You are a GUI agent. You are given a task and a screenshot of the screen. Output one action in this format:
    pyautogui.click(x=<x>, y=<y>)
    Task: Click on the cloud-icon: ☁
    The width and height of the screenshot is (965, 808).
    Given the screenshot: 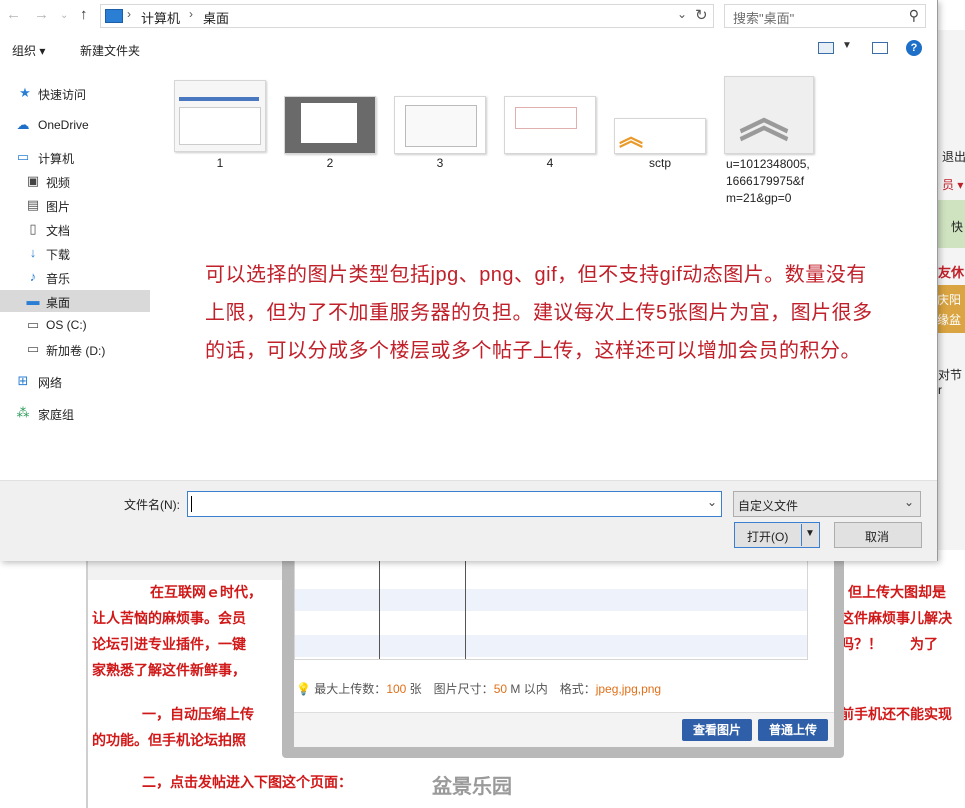 What is the action you would take?
    pyautogui.click(x=23, y=124)
    